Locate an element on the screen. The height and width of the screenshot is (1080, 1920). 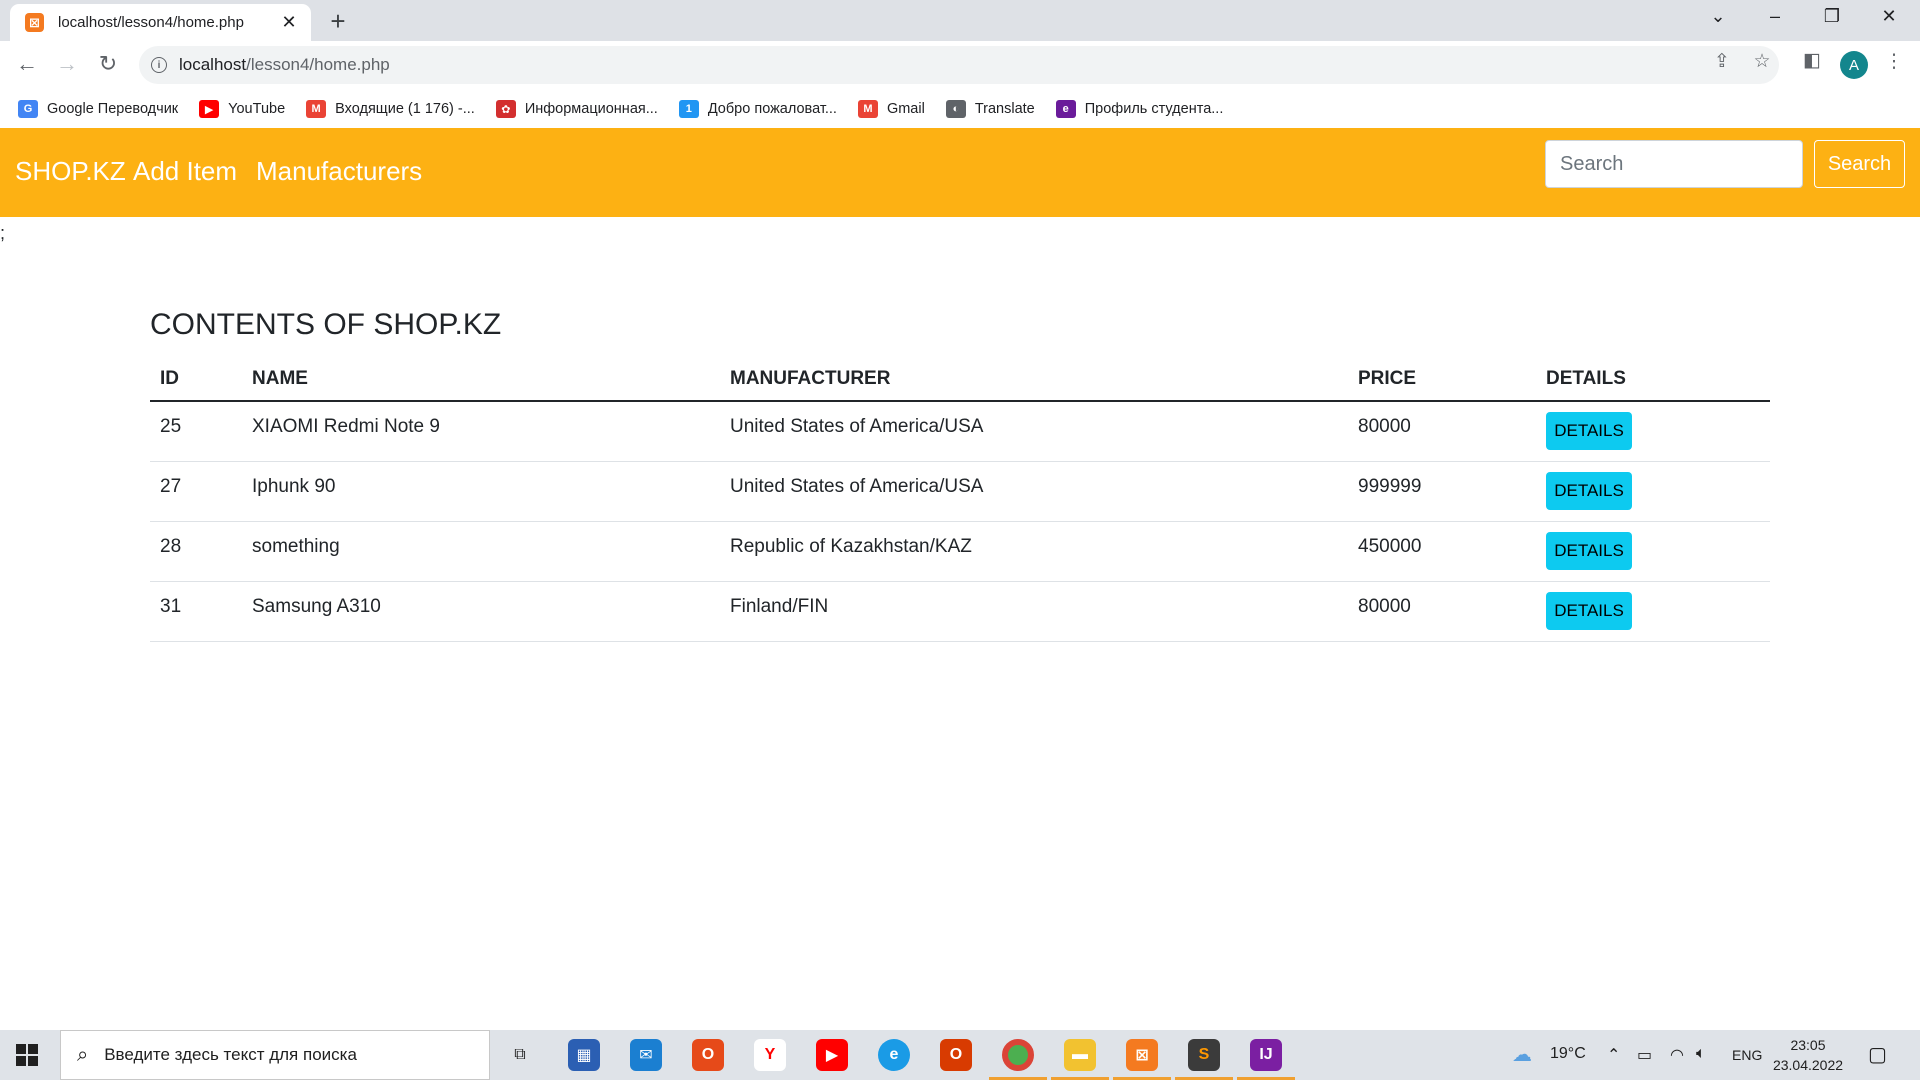
taskbar-search-placeholder: Введите здесь текст для поиска is located at coordinates (230, 1054).